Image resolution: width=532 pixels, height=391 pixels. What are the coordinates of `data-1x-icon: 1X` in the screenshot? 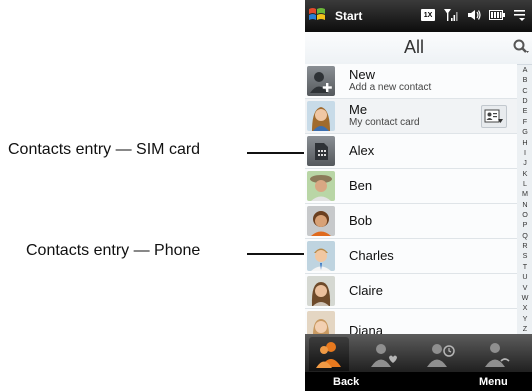 It's located at (428, 15).